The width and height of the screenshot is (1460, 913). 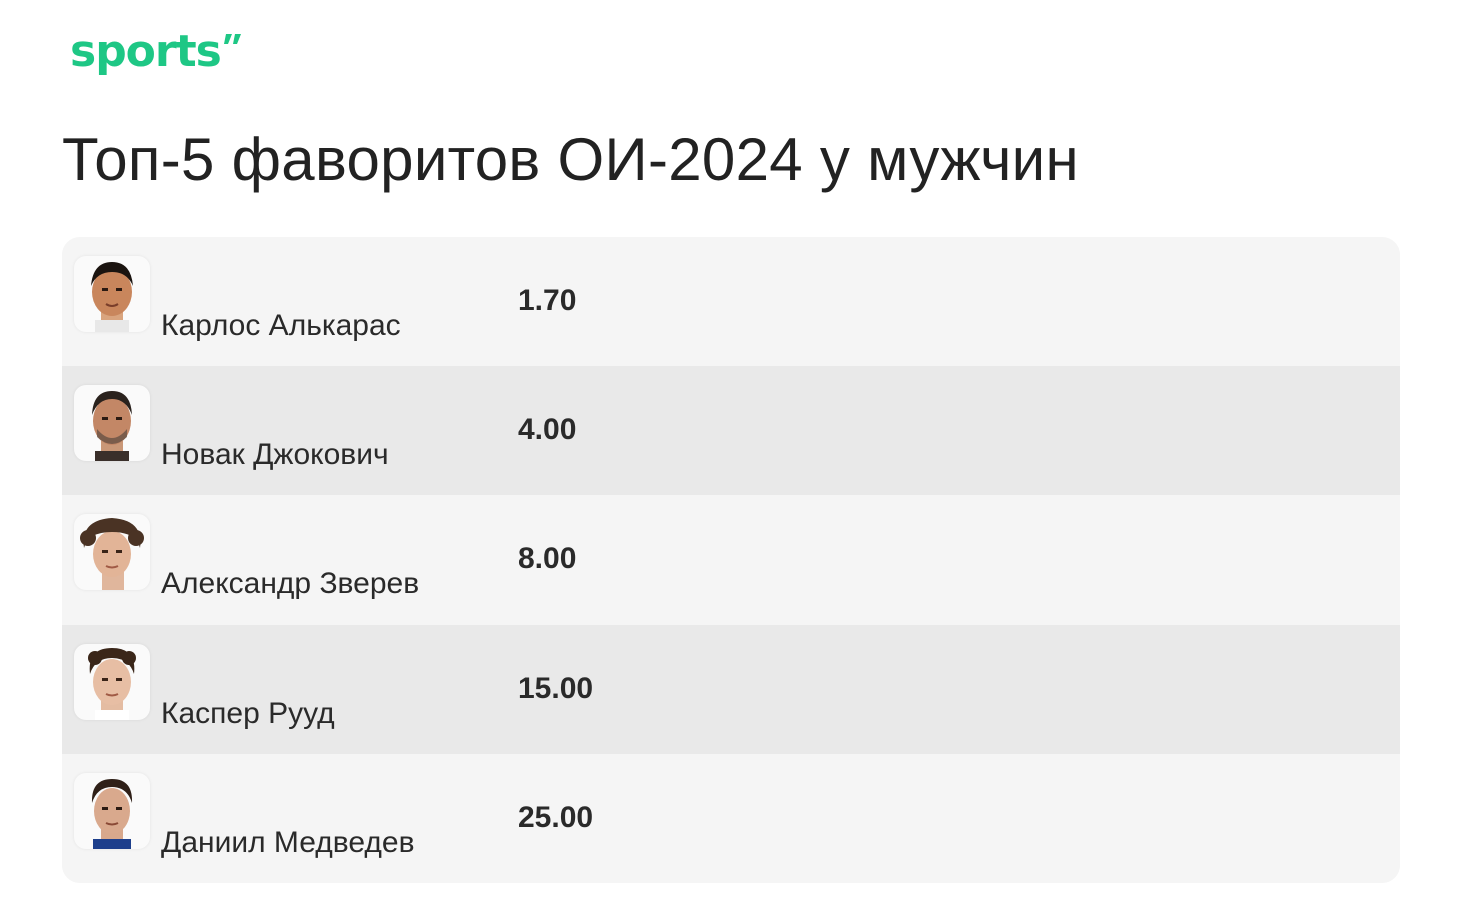 I want to click on player-odds: 1.70, so click(x=547, y=300).